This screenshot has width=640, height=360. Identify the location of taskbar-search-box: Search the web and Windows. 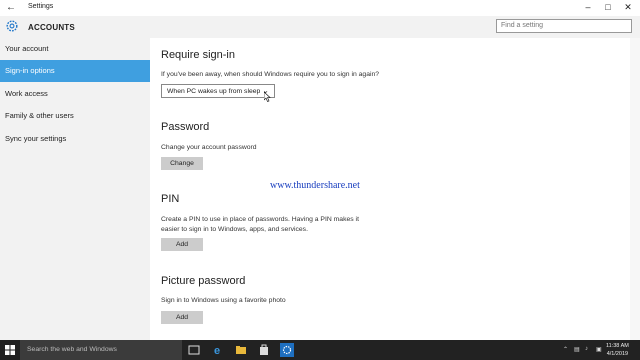
(101, 350).